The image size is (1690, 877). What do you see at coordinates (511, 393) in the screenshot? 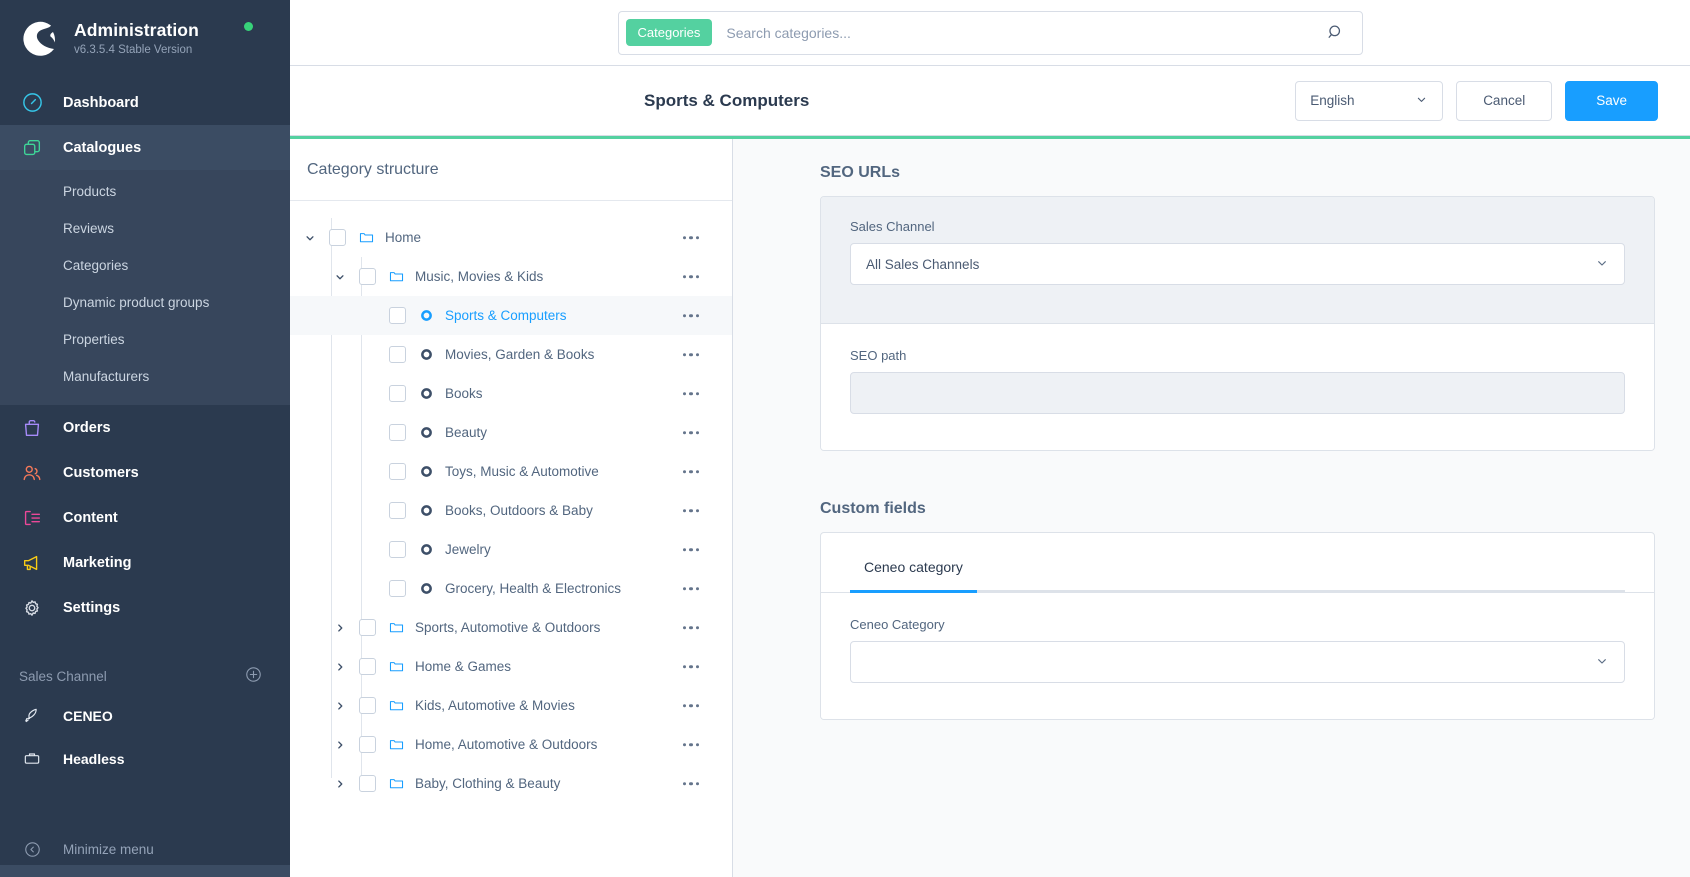
I see `tree-row: Books` at bounding box center [511, 393].